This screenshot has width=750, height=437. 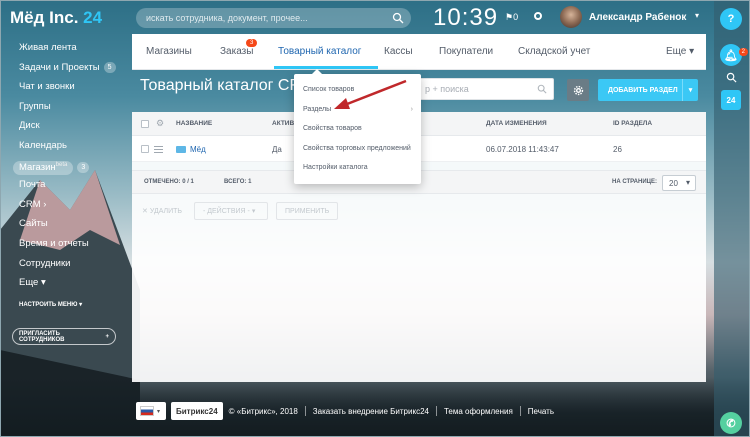 I want to click on configure-menu-link: НАСТРОИТЬ МЕНЮ ▾, so click(x=64, y=304).